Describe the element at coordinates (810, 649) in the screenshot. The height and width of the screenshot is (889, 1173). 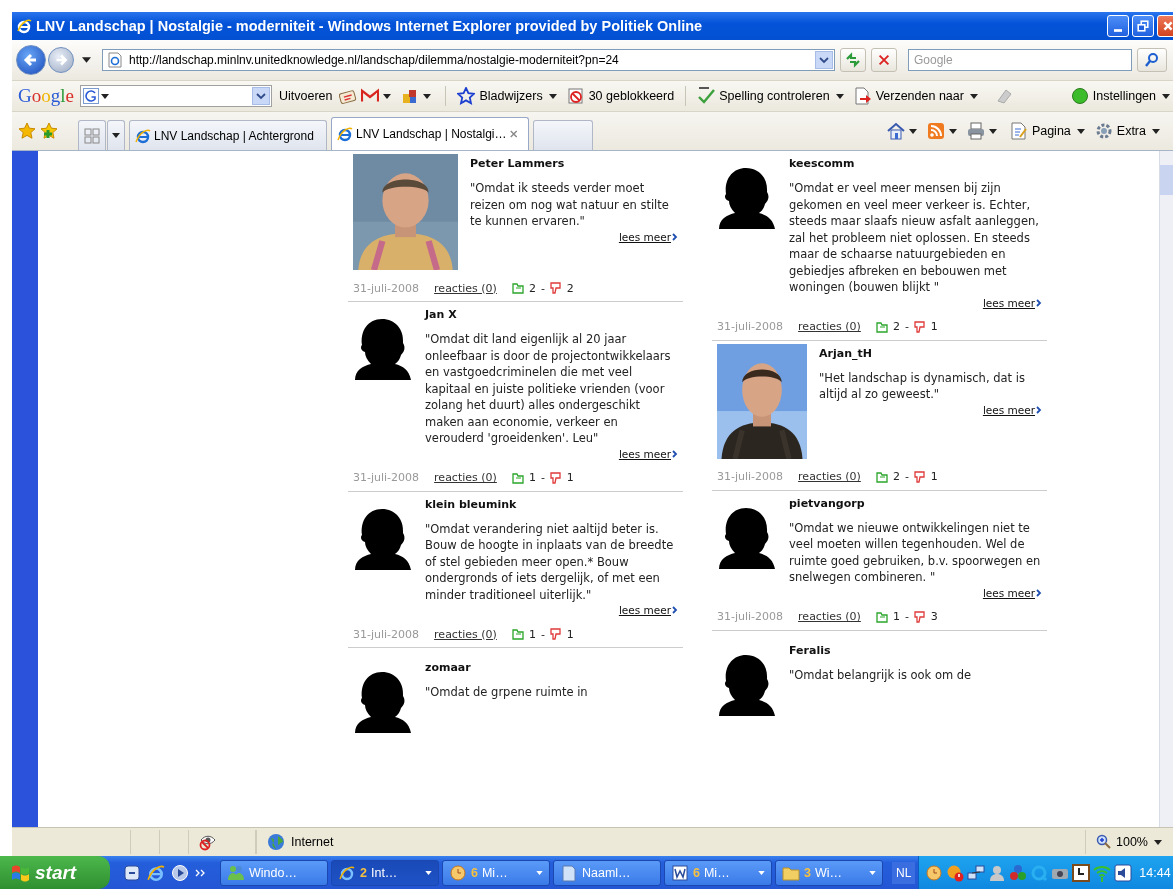
I see `author-name: Feralis` at that location.